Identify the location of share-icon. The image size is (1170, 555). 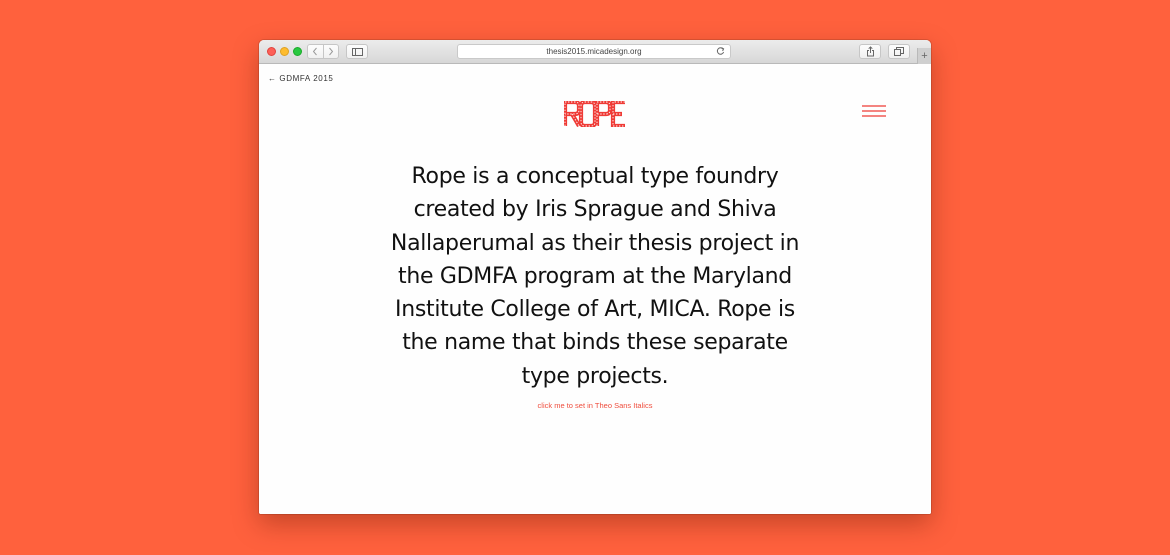
(870, 51).